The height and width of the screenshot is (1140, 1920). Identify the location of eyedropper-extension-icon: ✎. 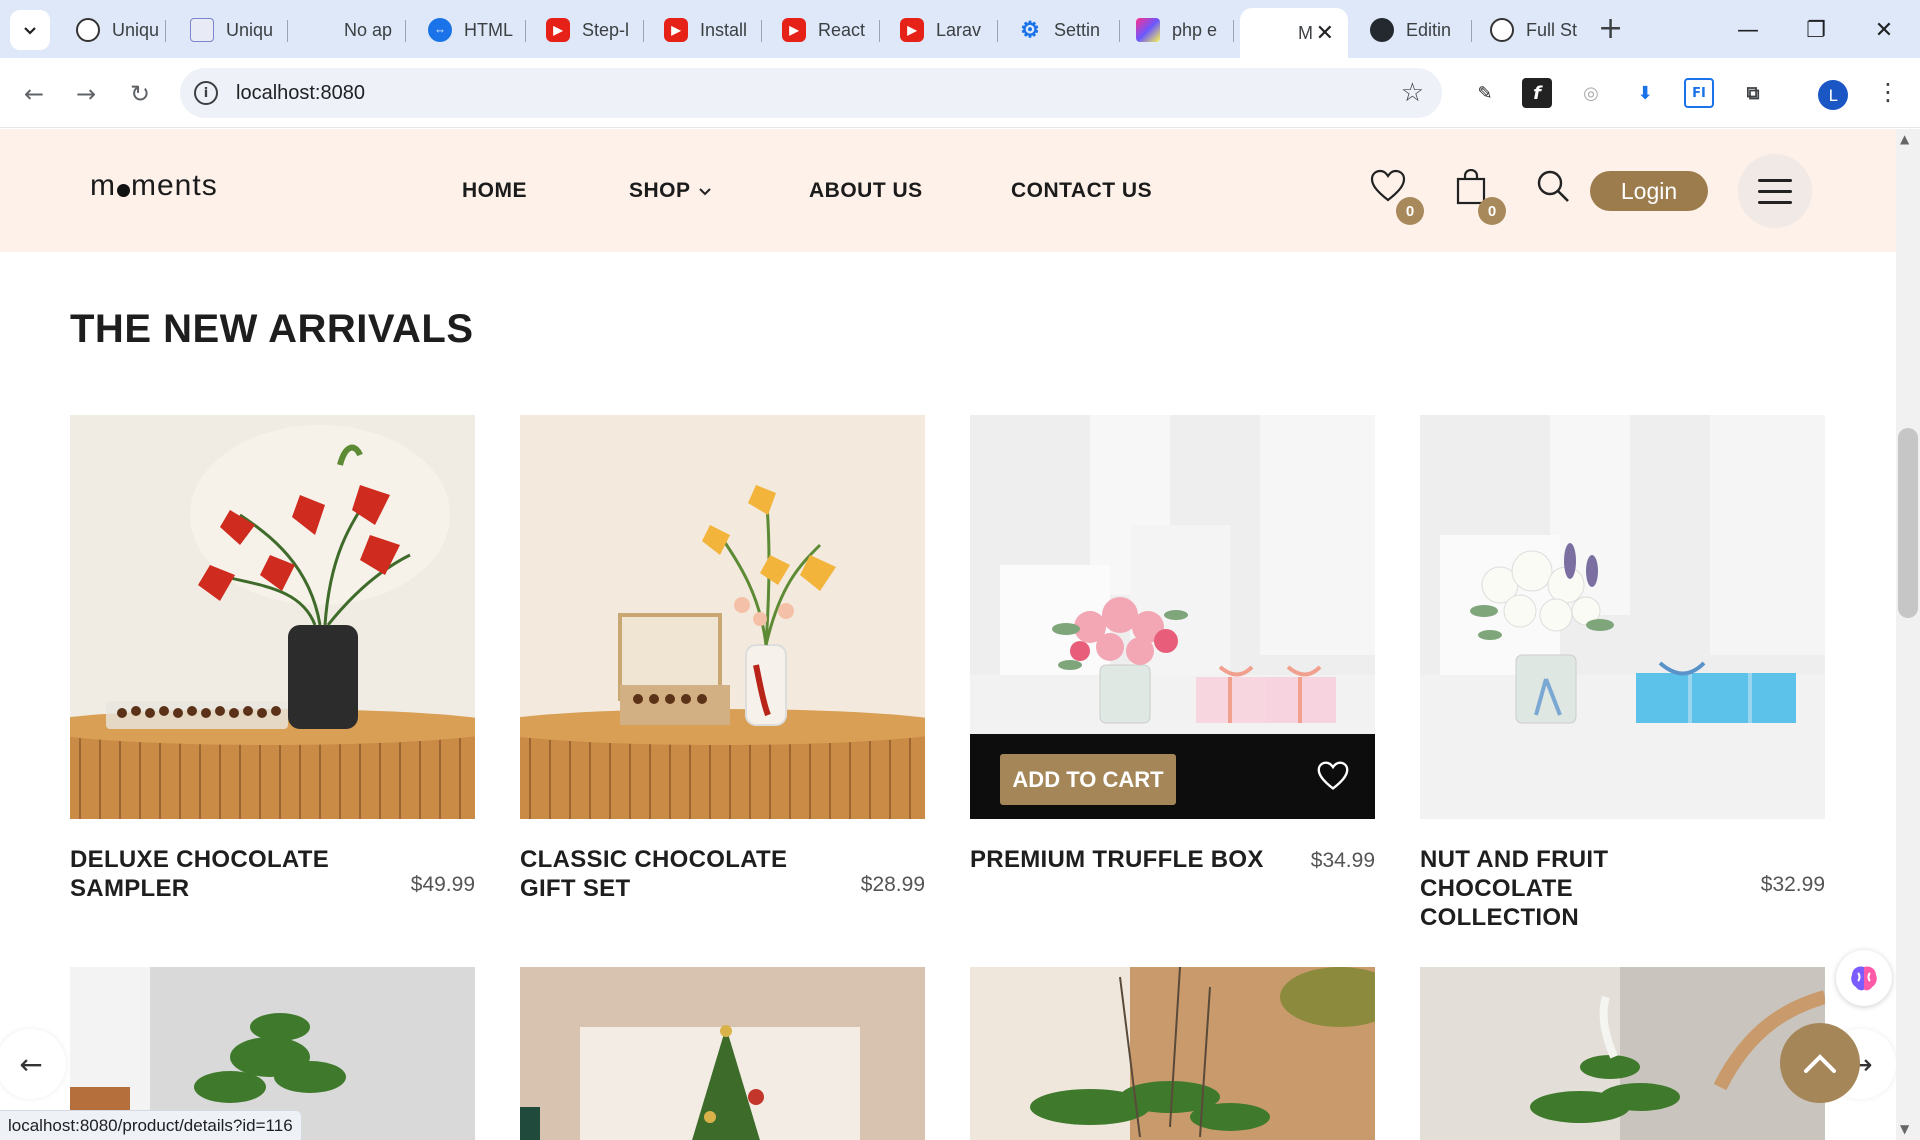
(1485, 93).